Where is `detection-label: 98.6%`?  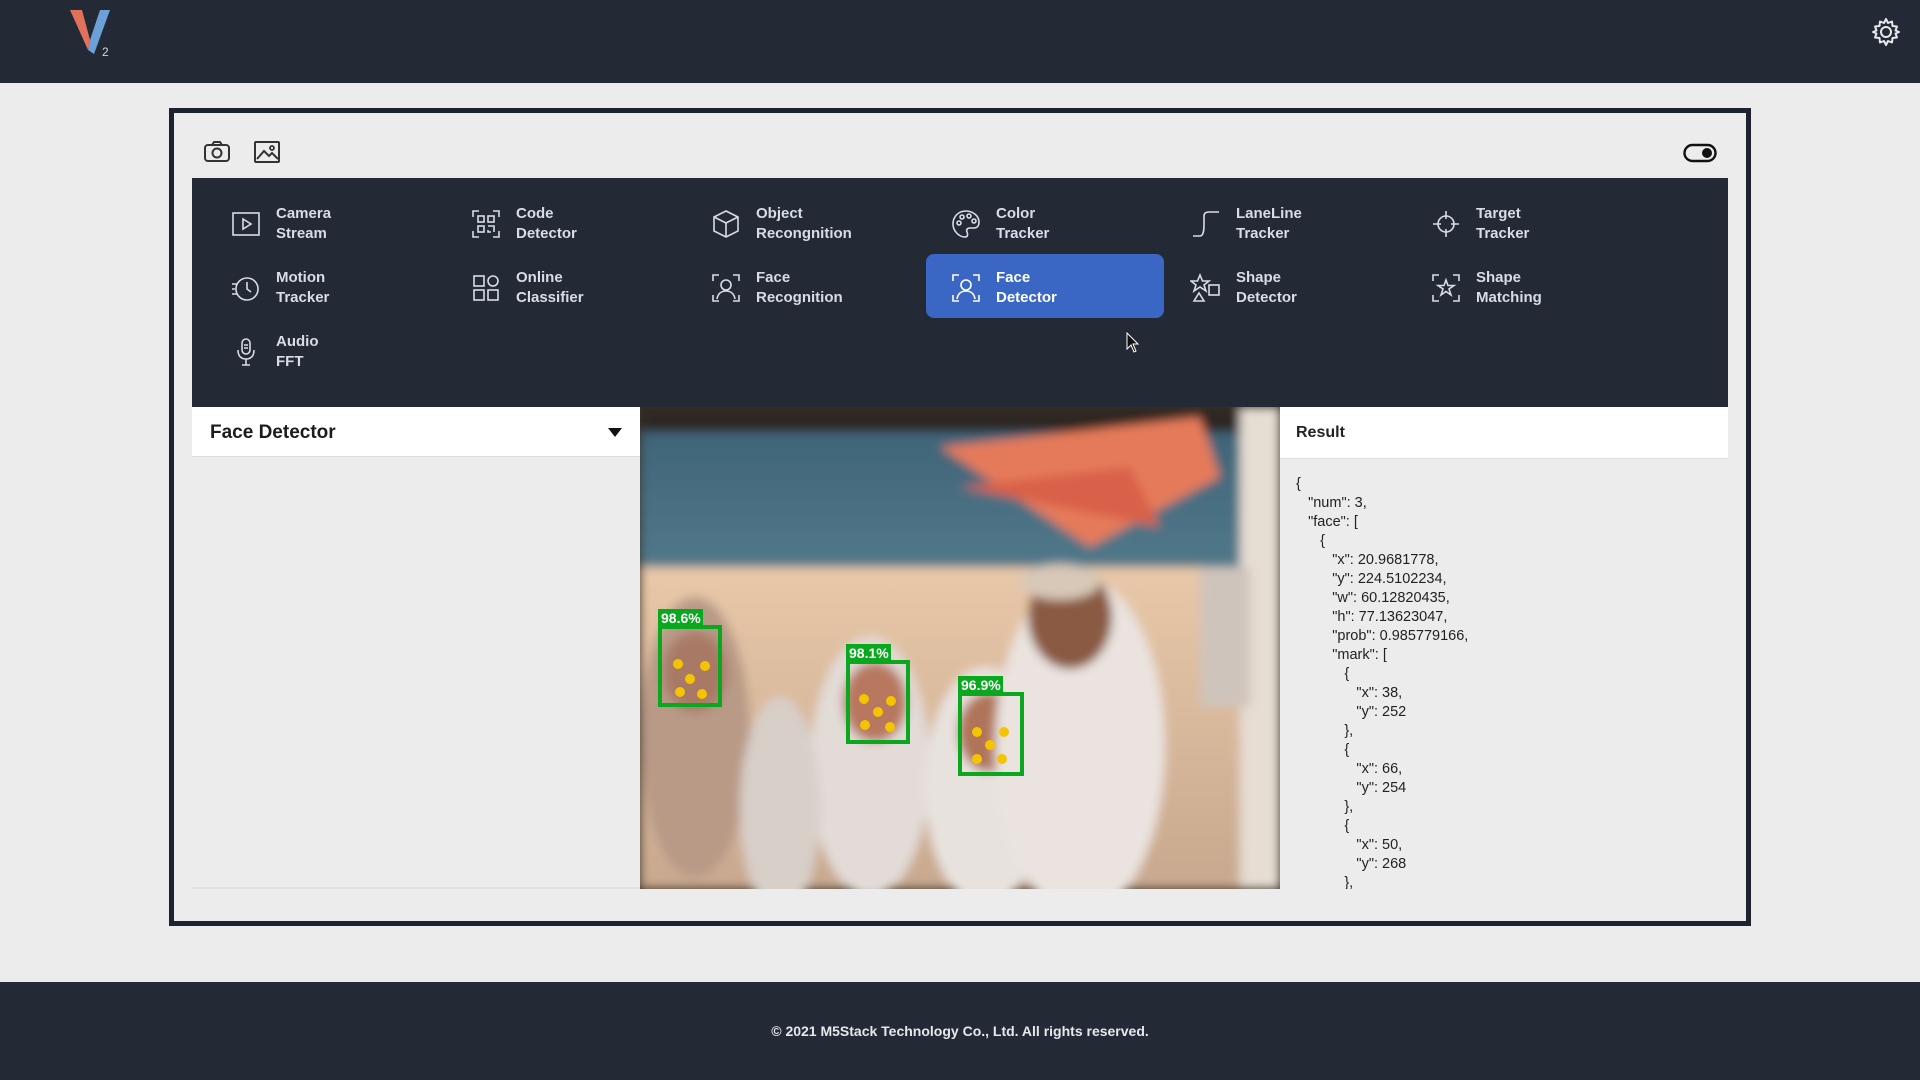 detection-label: 98.6% is located at coordinates (681, 618).